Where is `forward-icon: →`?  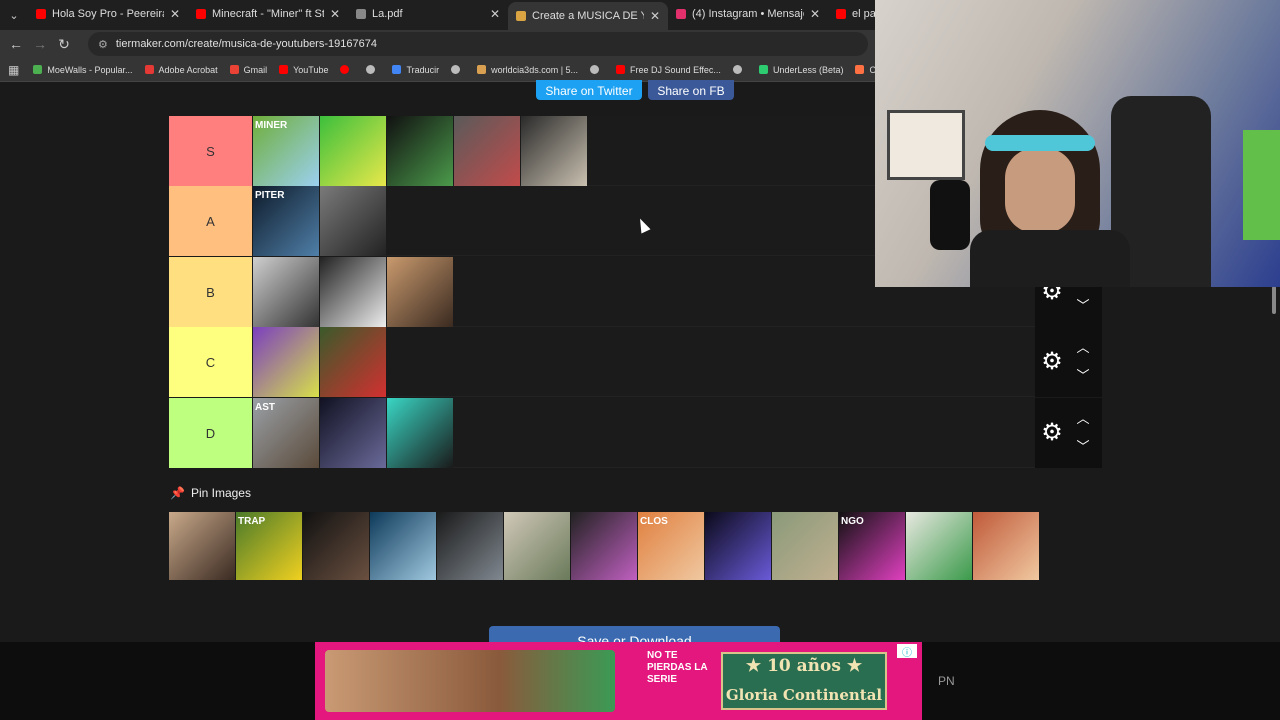
forward-icon: → is located at coordinates (40, 44).